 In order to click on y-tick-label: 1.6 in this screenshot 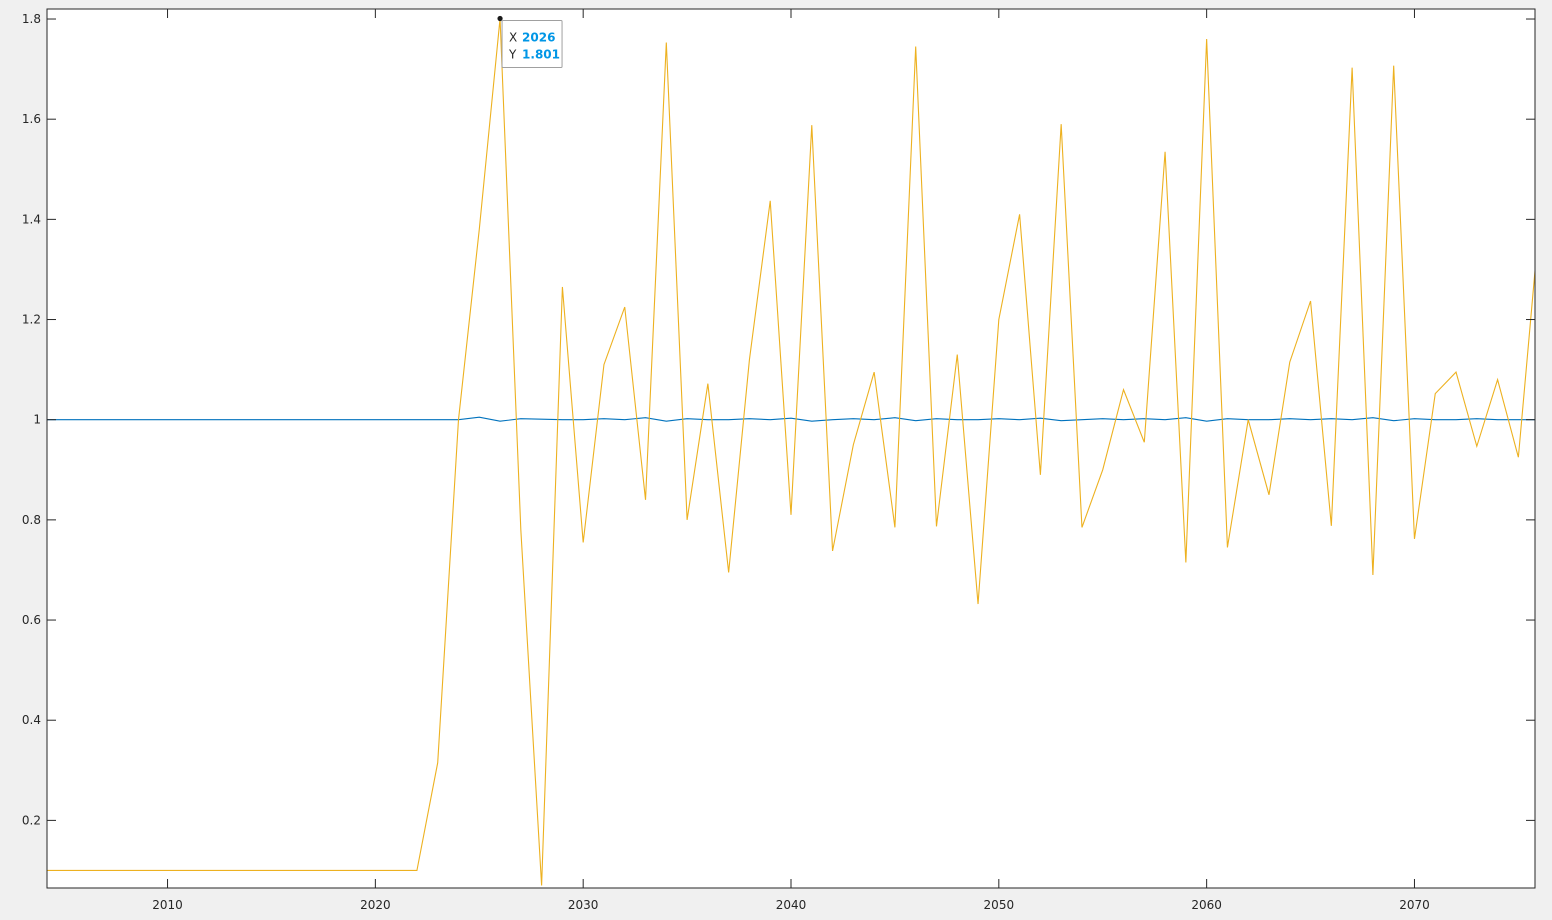, I will do `click(31, 119)`.